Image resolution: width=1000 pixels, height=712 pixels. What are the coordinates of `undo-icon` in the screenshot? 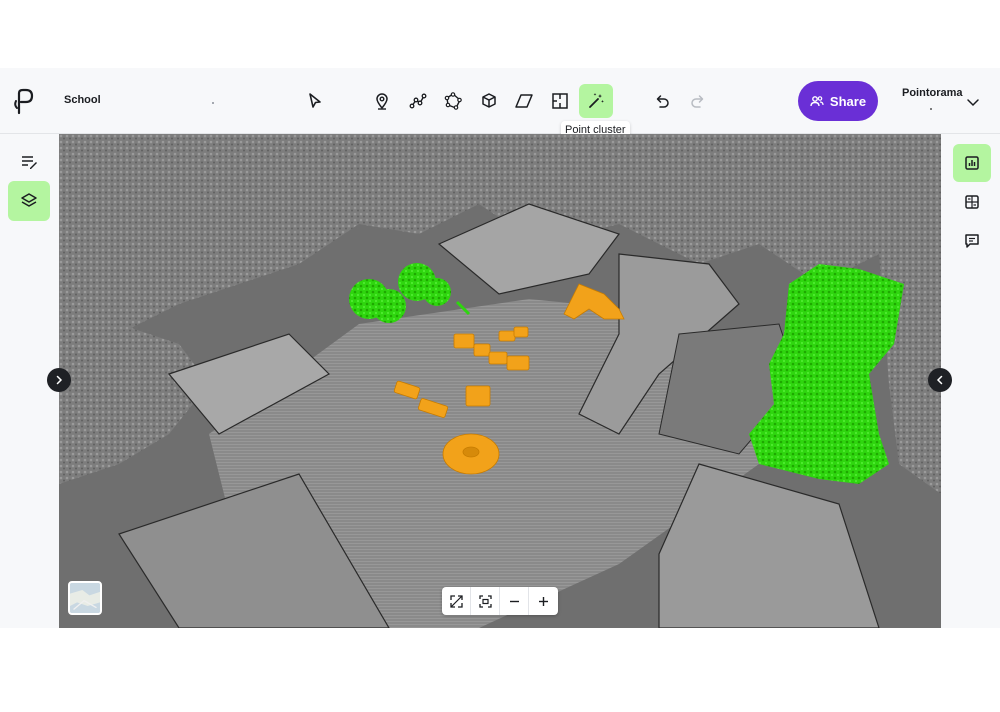 It's located at (662, 101).